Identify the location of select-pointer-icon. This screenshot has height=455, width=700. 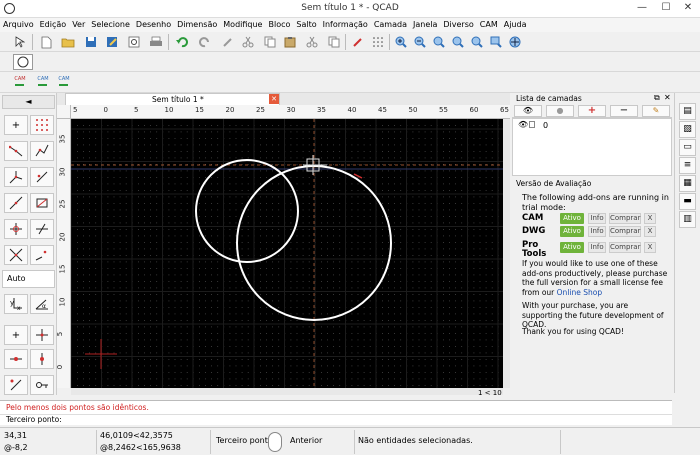
(20, 42).